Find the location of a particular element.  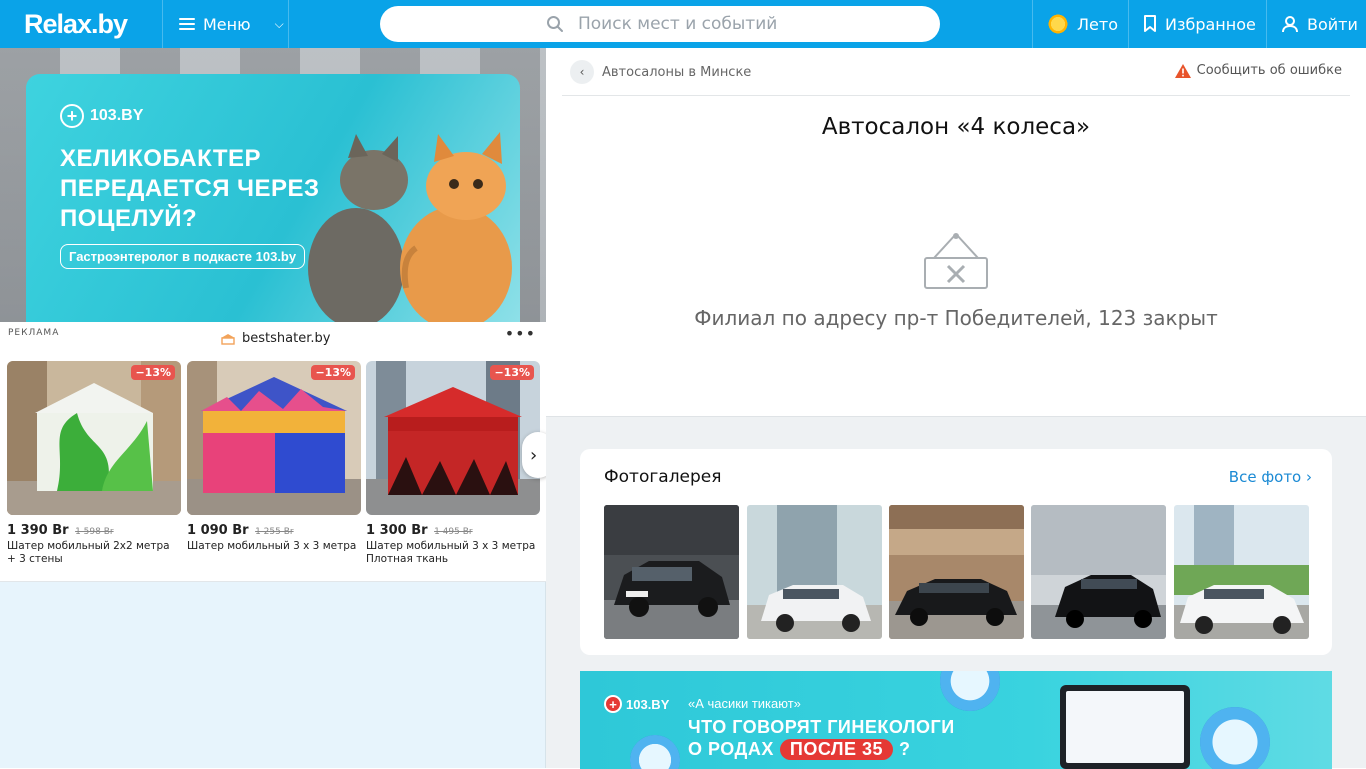

tent-colorful-image is located at coordinates (274, 438).